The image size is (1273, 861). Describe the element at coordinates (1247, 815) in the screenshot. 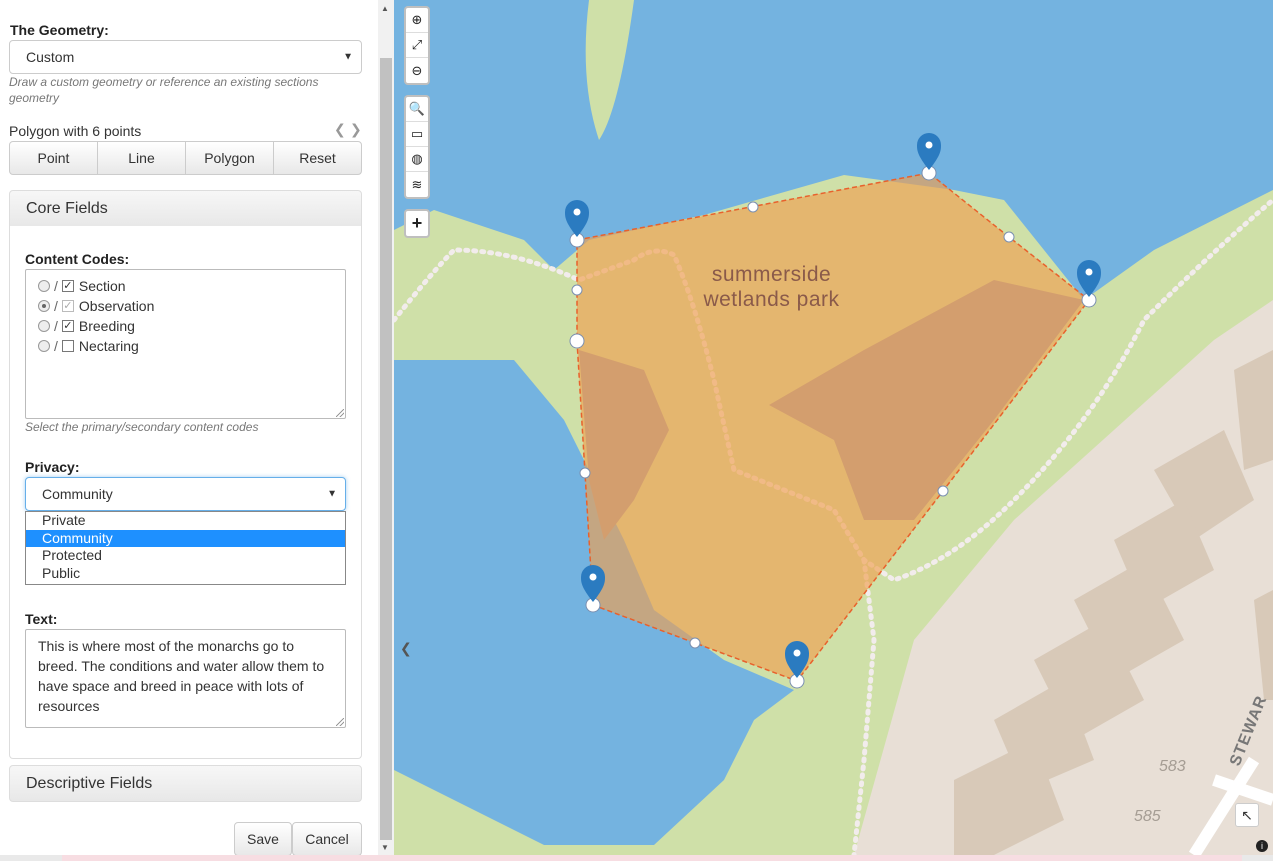

I see `expand-icon: ↖` at that location.